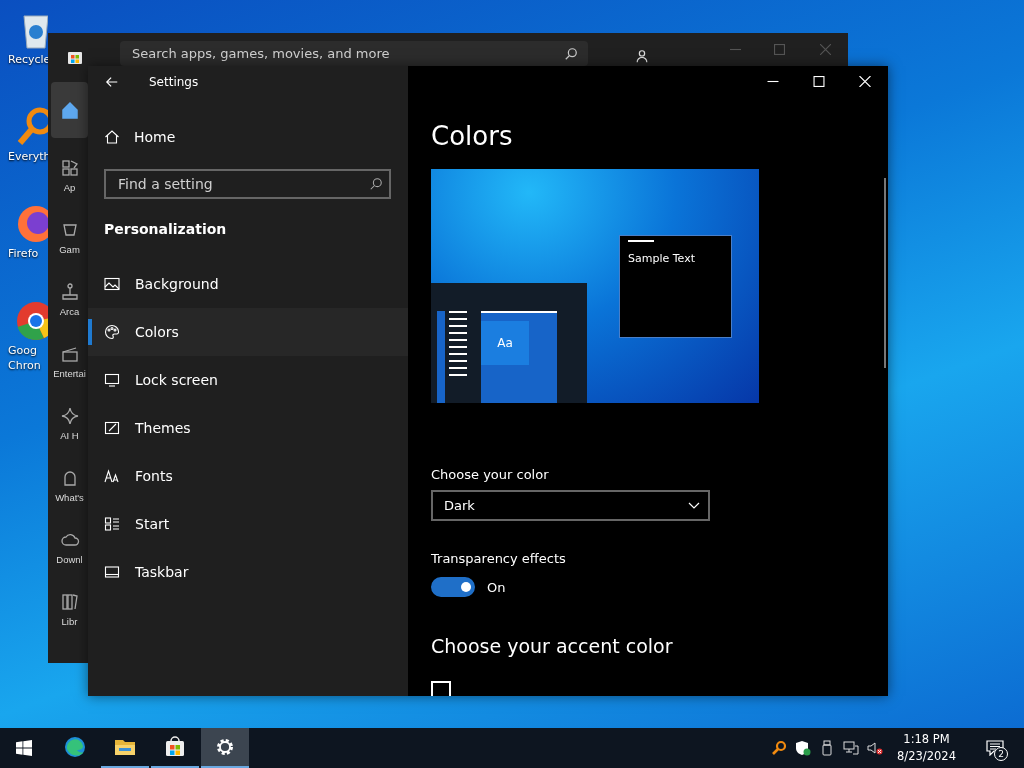 This screenshot has width=1024, height=768. I want to click on nav-item: Gam, so click(69, 237).